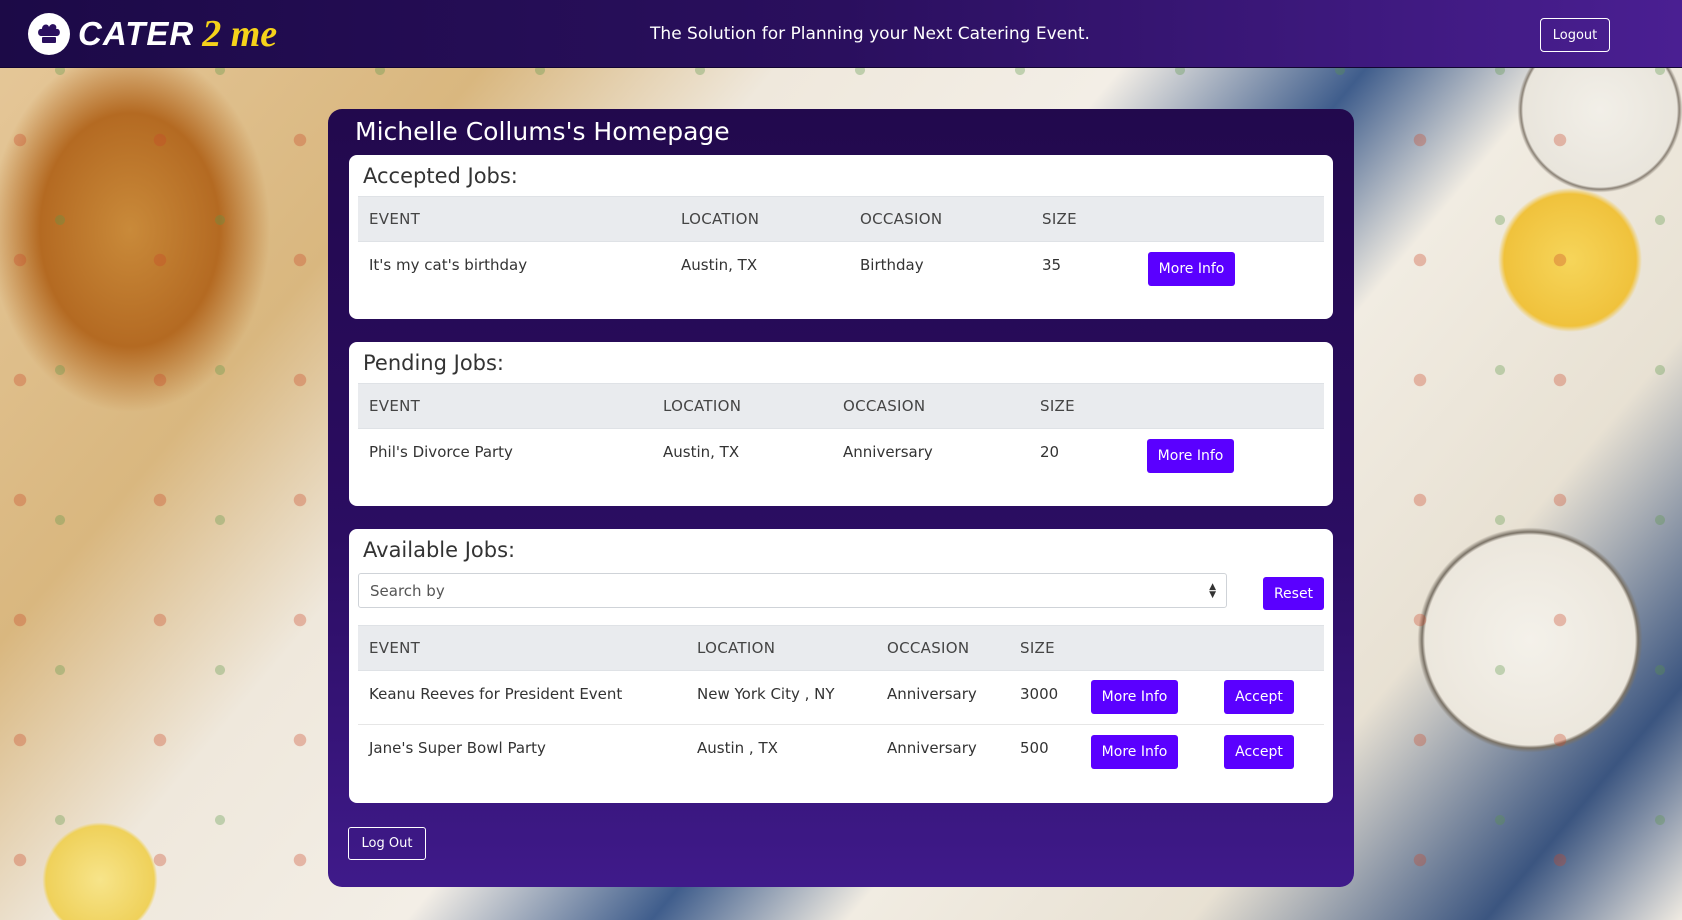 This screenshot has width=1682, height=920. I want to click on event-cell: Keanu Reeves for President Event, so click(496, 694).